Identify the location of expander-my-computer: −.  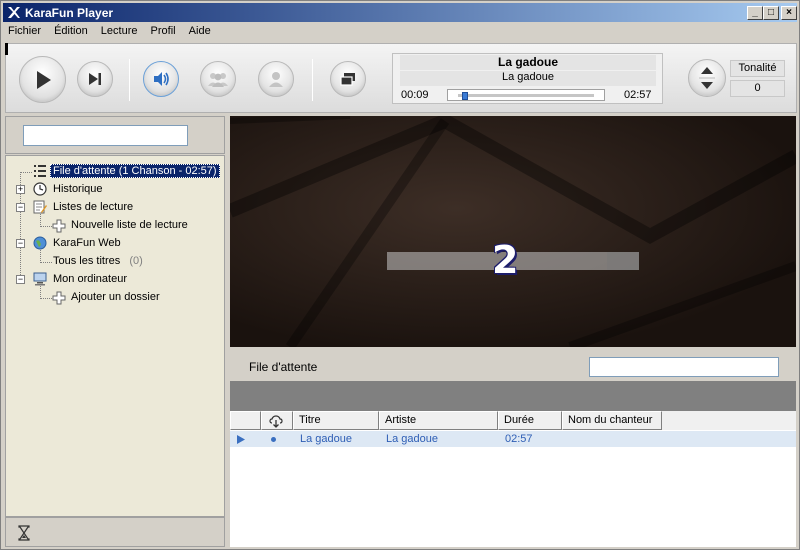
(20, 279).